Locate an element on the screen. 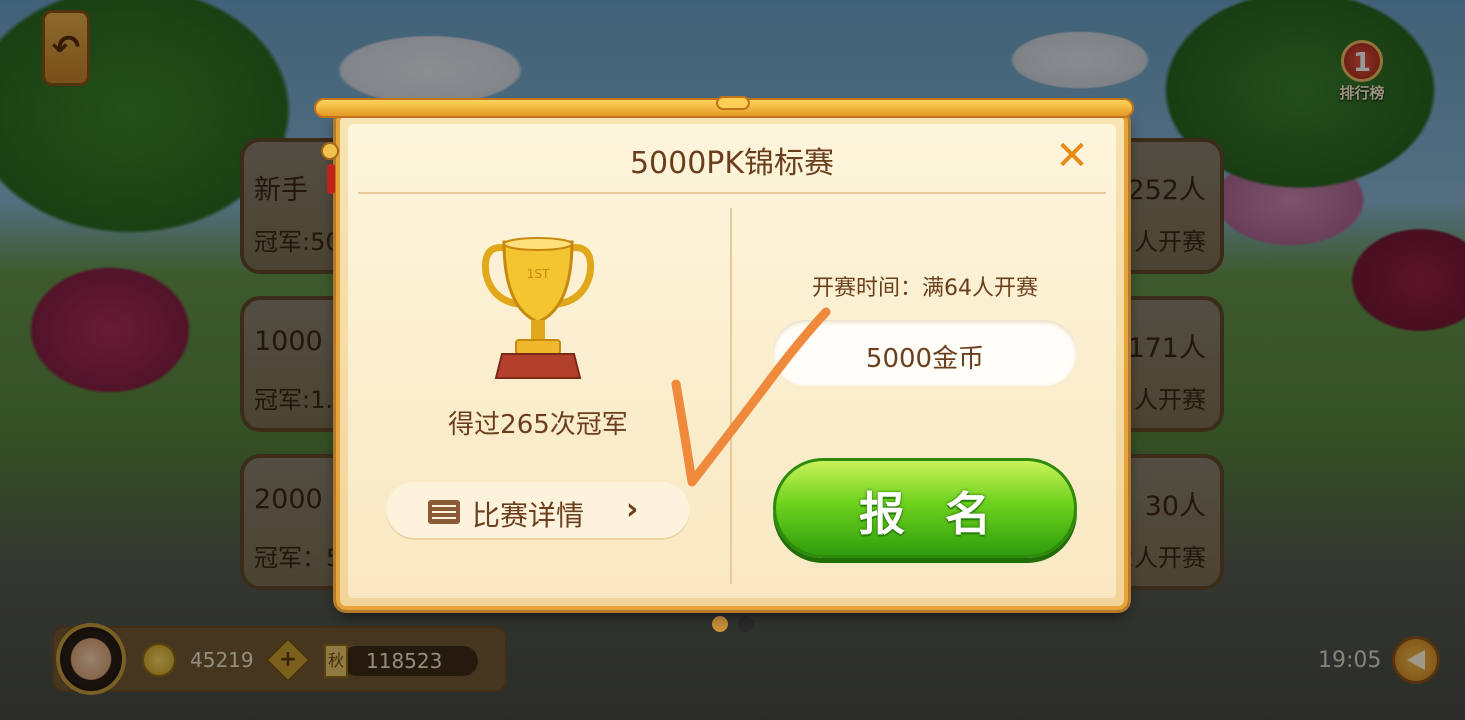 Image resolution: width=1465 pixels, height=720 pixels. back-button: ↶ is located at coordinates (66, 48).